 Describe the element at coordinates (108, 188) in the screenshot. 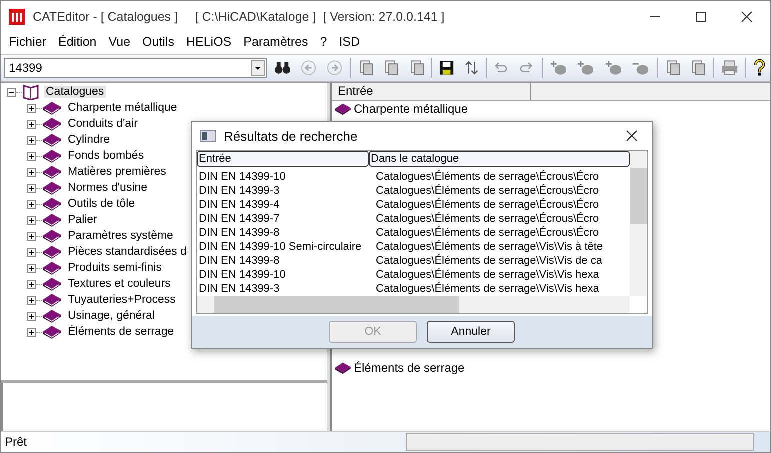

I see `tree-item: Normes d'usine` at that location.